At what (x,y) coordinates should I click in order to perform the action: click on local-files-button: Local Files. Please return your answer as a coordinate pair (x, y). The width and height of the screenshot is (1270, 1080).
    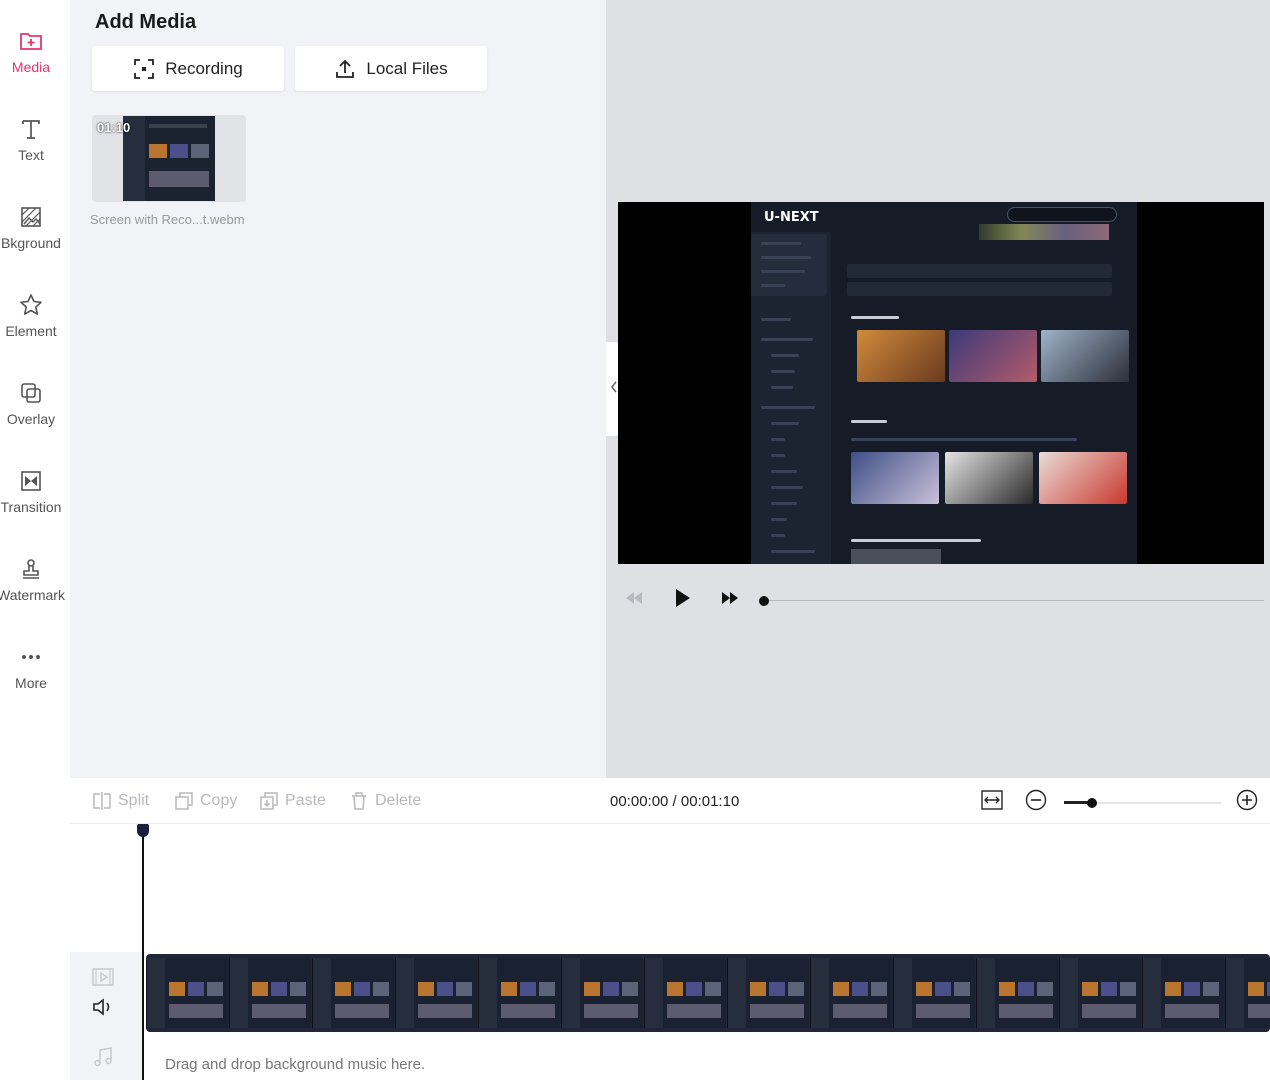
    Looking at the image, I should click on (391, 68).